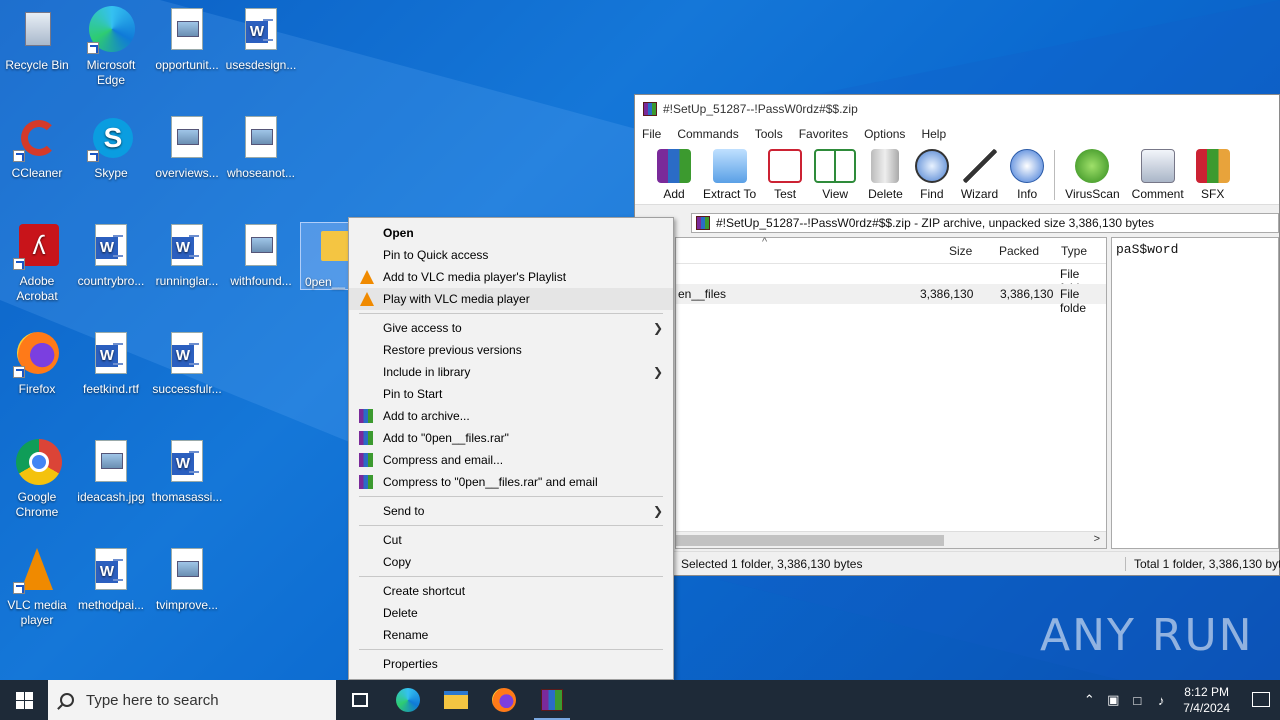  I want to click on desktop-icon-edge: Microsoft Edge, so click(111, 47).